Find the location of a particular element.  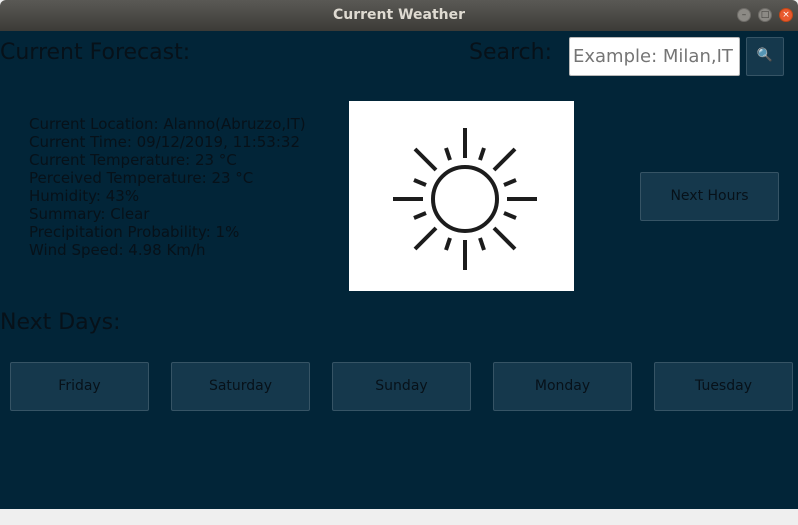

humidity: Humidity: 43% is located at coordinates (84, 196).